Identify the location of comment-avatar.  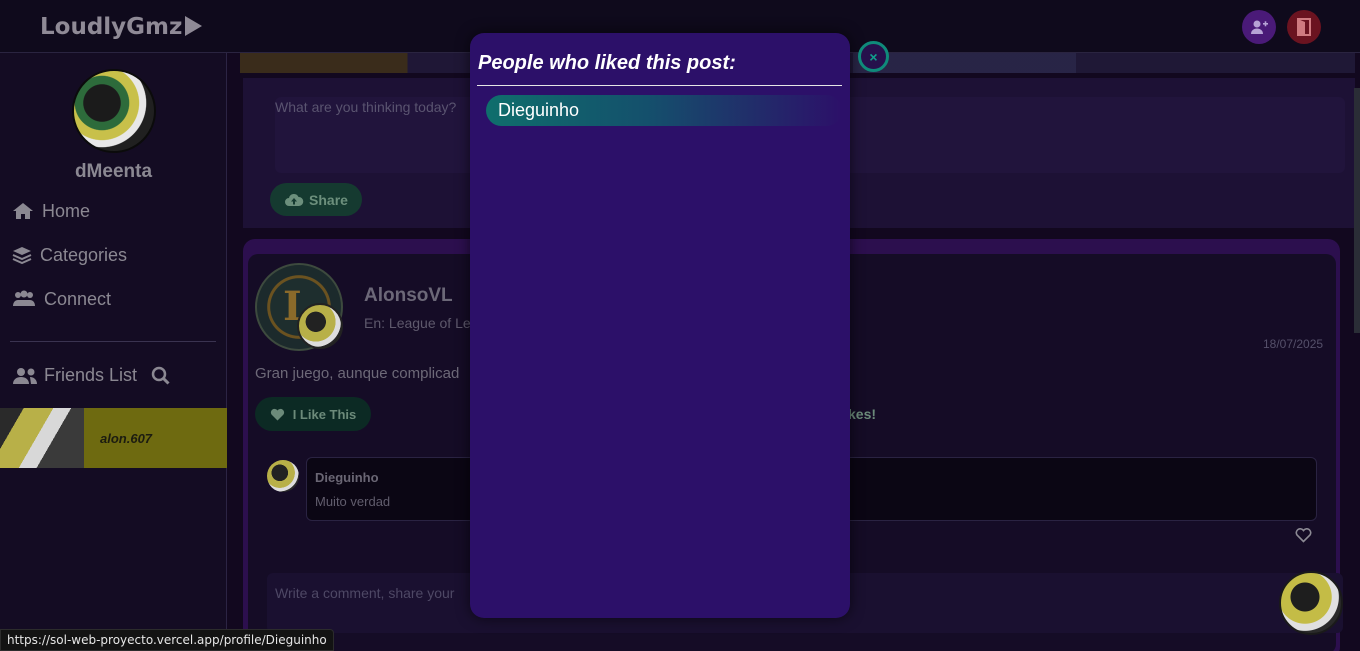
(283, 476).